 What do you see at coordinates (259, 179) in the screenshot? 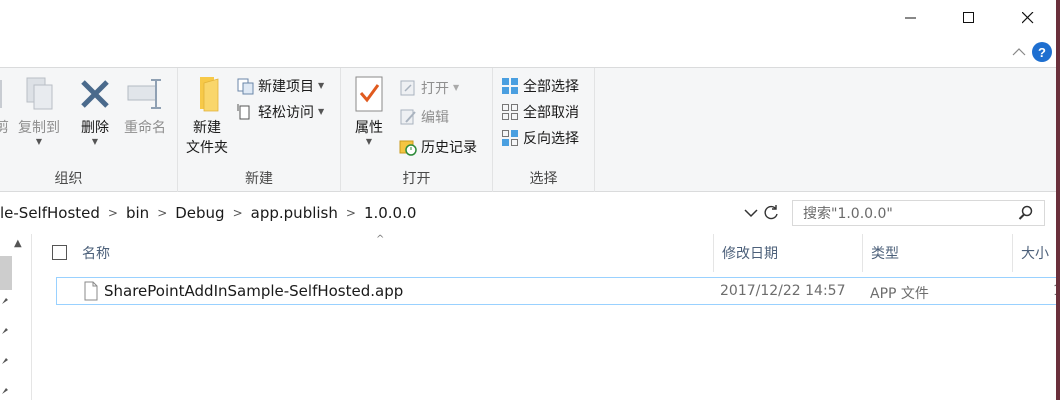
I see `group-label-new: 新建` at bounding box center [259, 179].